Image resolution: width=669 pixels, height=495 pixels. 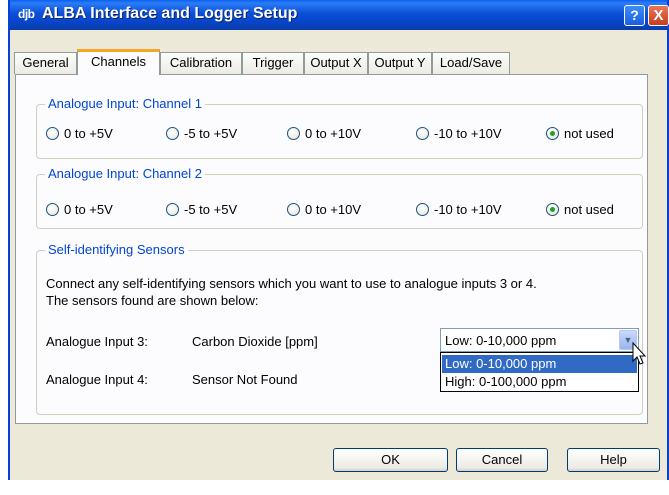 I want to click on ch1-radio-not-used: not used, so click(x=580, y=133).